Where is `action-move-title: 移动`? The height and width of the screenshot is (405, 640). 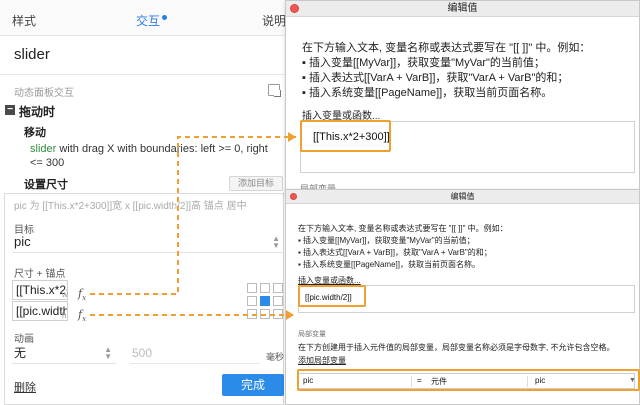 action-move-title: 移动 is located at coordinates (35, 132).